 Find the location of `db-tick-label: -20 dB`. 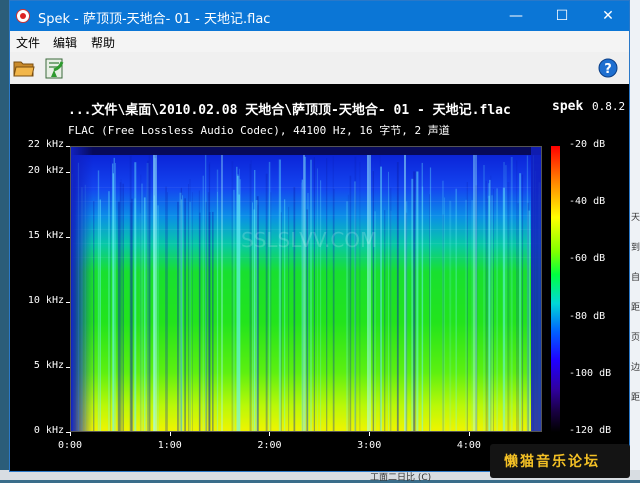

db-tick-label: -20 dB is located at coordinates (587, 144).